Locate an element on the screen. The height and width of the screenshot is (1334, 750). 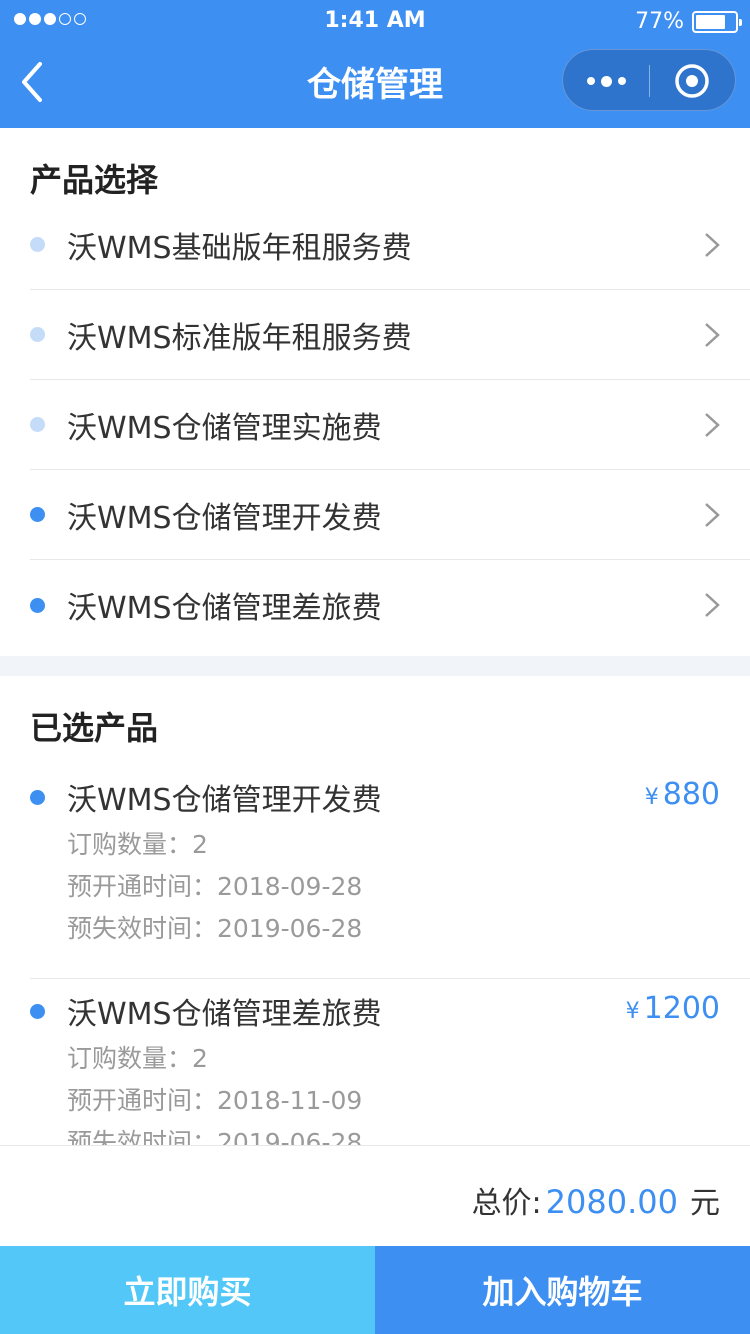
close-program-button is located at coordinates (692, 81).